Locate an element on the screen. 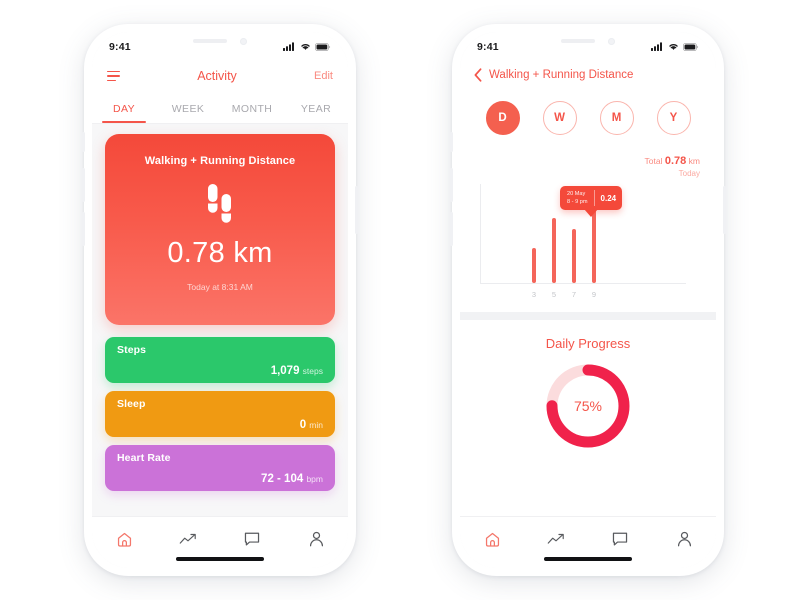 Image resolution: width=800 pixels, height=600 pixels. progress-ring: 75% is located at coordinates (588, 406).